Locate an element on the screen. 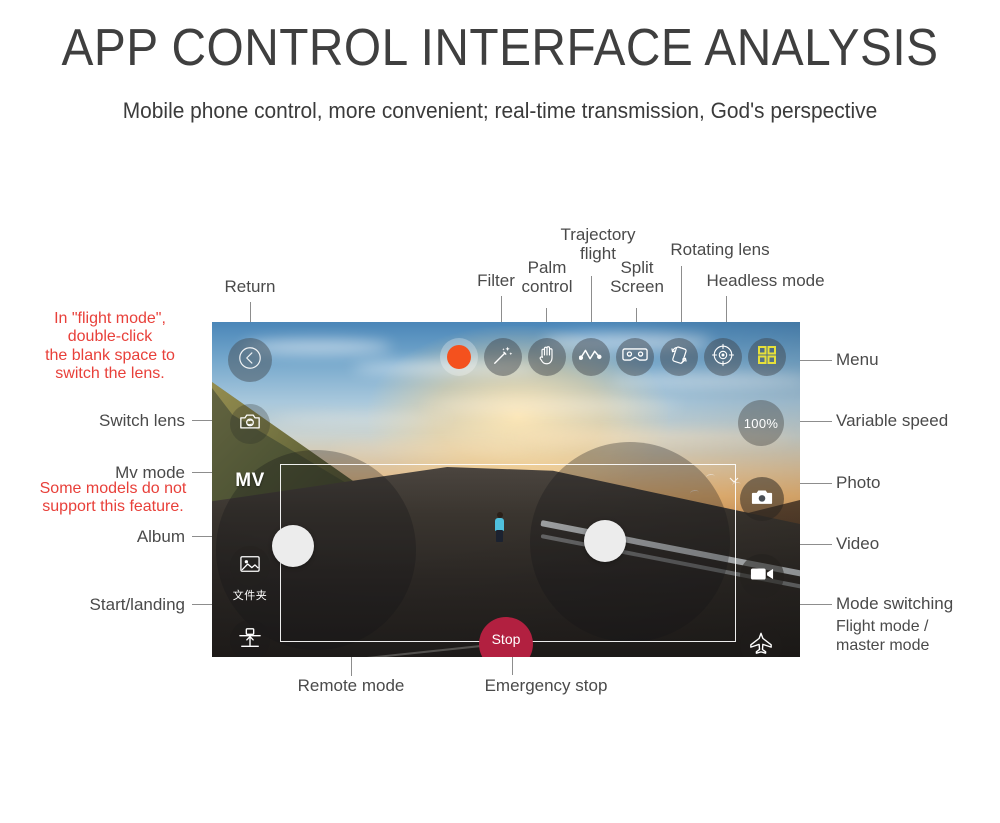 The width and height of the screenshot is (1000, 823). left-joystick-knob is located at coordinates (293, 546).